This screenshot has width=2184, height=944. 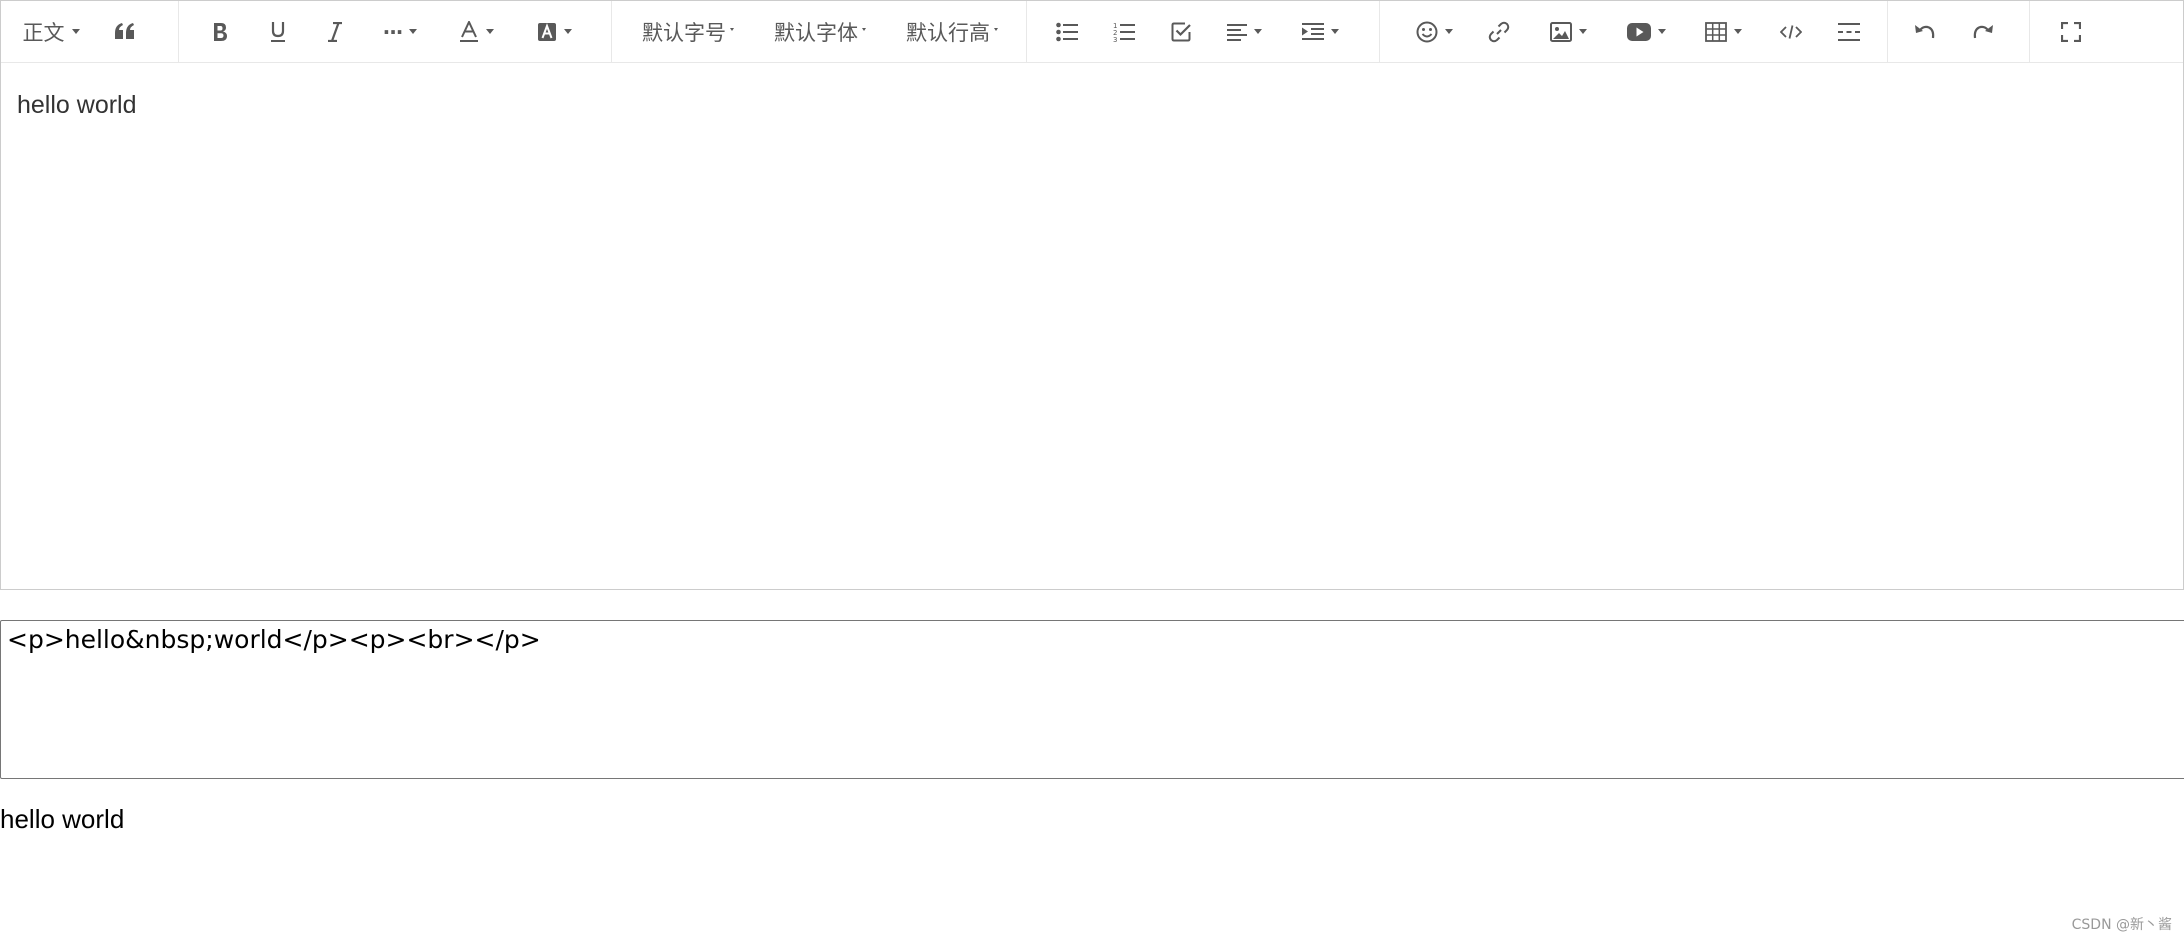 I want to click on toolbar-group-paragraph: 正文, so click(x=81, y=32).